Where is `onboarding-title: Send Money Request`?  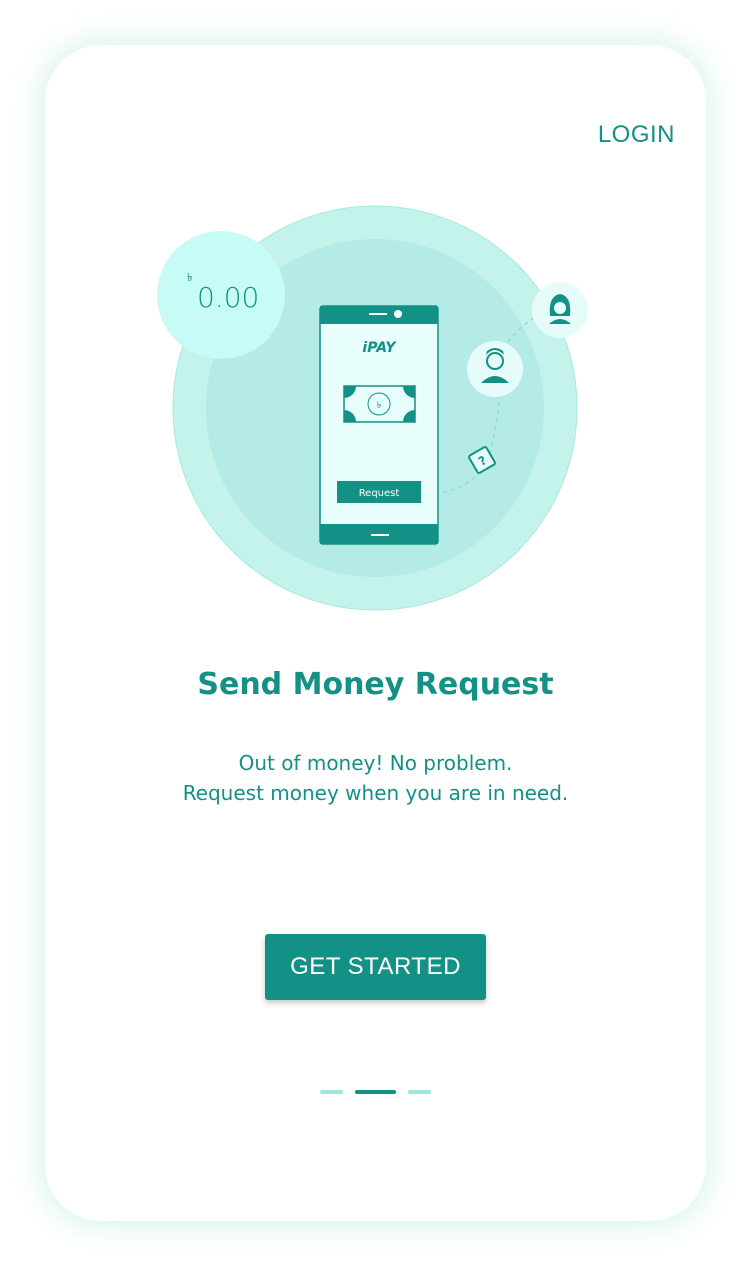 onboarding-title: Send Money Request is located at coordinates (375, 684).